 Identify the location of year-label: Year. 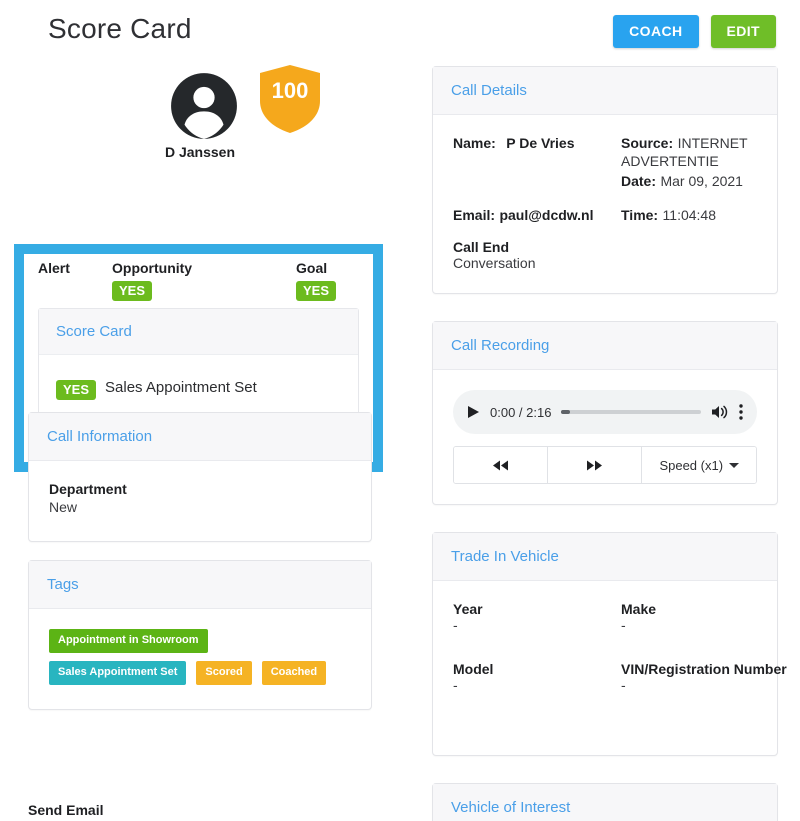
(468, 609).